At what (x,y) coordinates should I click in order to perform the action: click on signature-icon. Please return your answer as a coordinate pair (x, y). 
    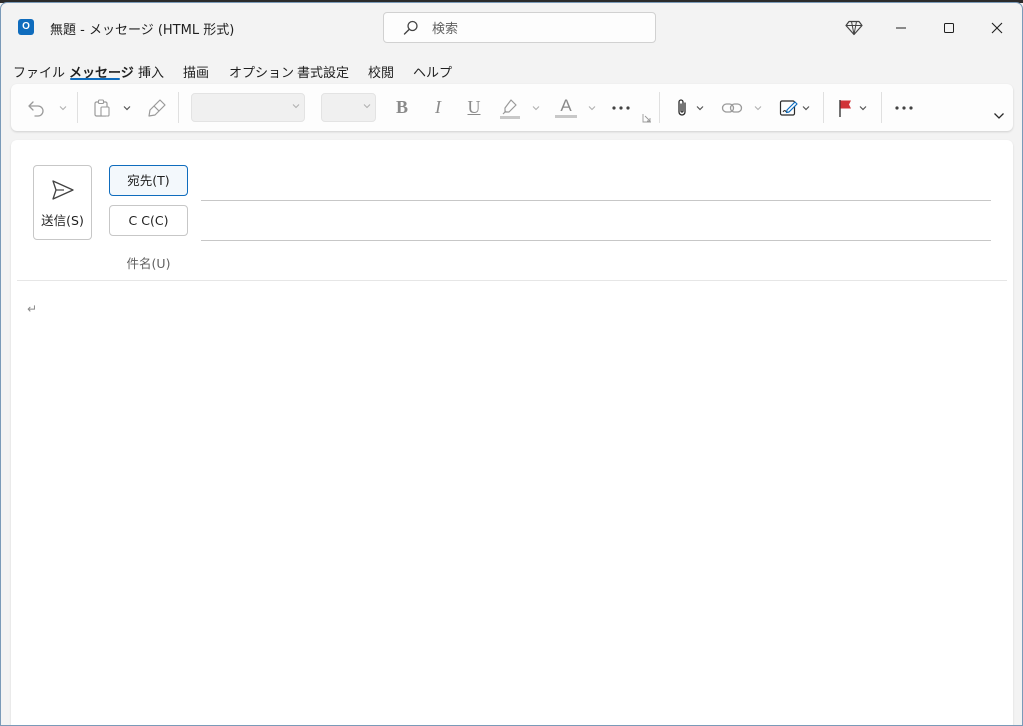
    Looking at the image, I should click on (788, 107).